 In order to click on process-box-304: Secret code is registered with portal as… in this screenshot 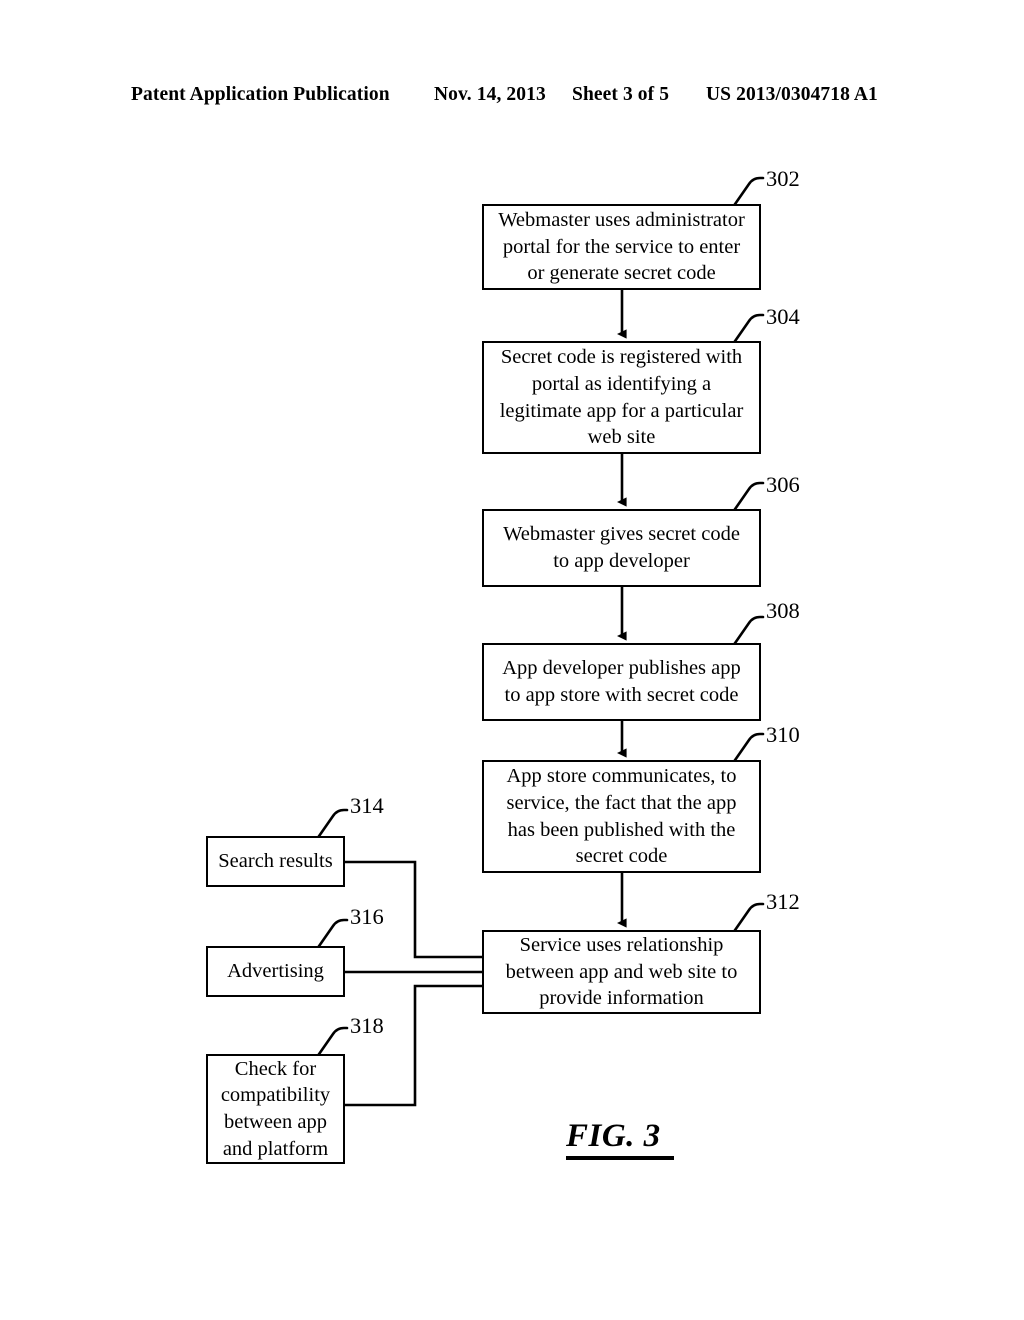, I will do `click(621, 397)`.